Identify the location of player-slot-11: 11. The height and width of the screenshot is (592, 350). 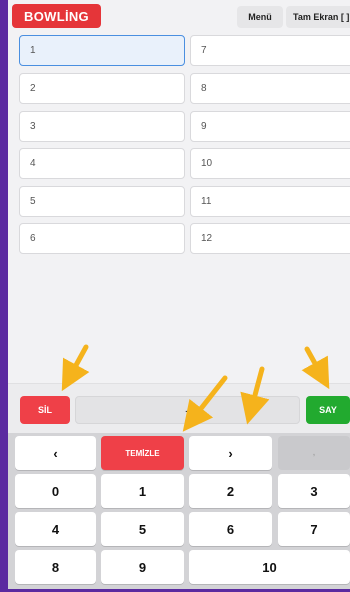
(270, 201).